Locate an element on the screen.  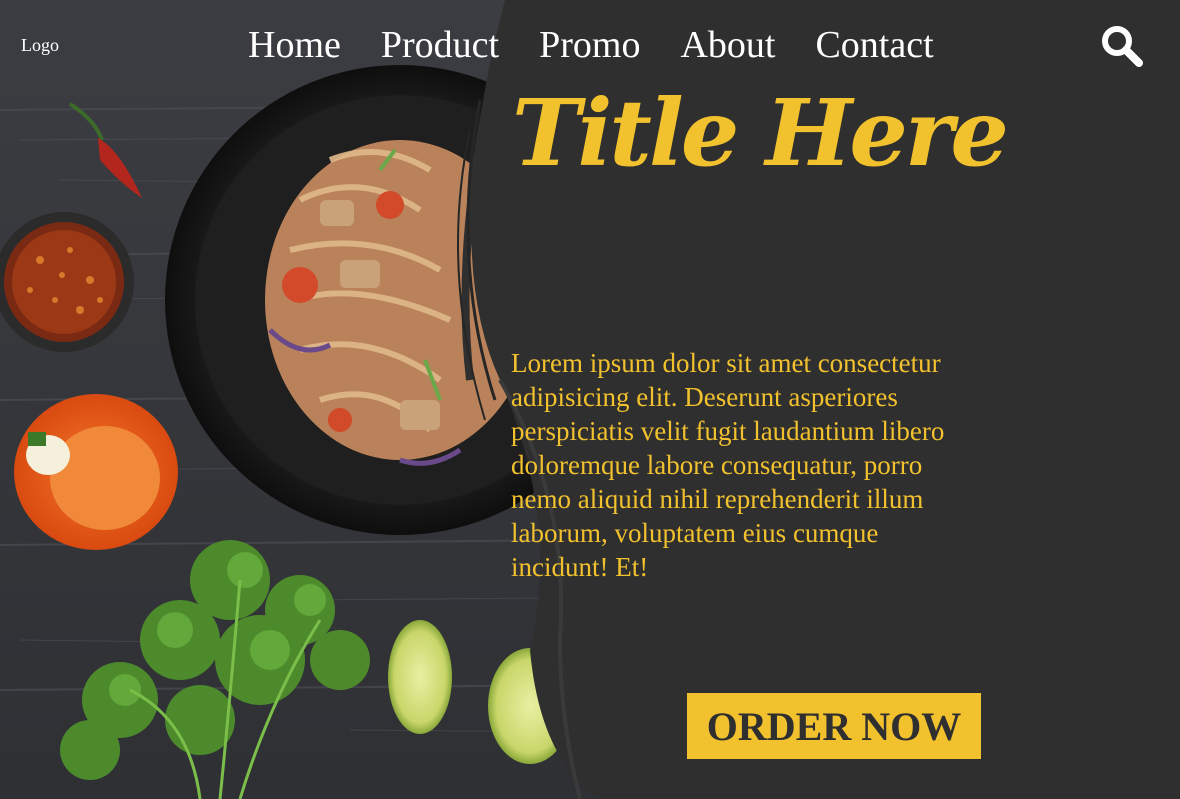
navbar: Logo Home Product Promo About Contact is located at coordinates (590, 45).